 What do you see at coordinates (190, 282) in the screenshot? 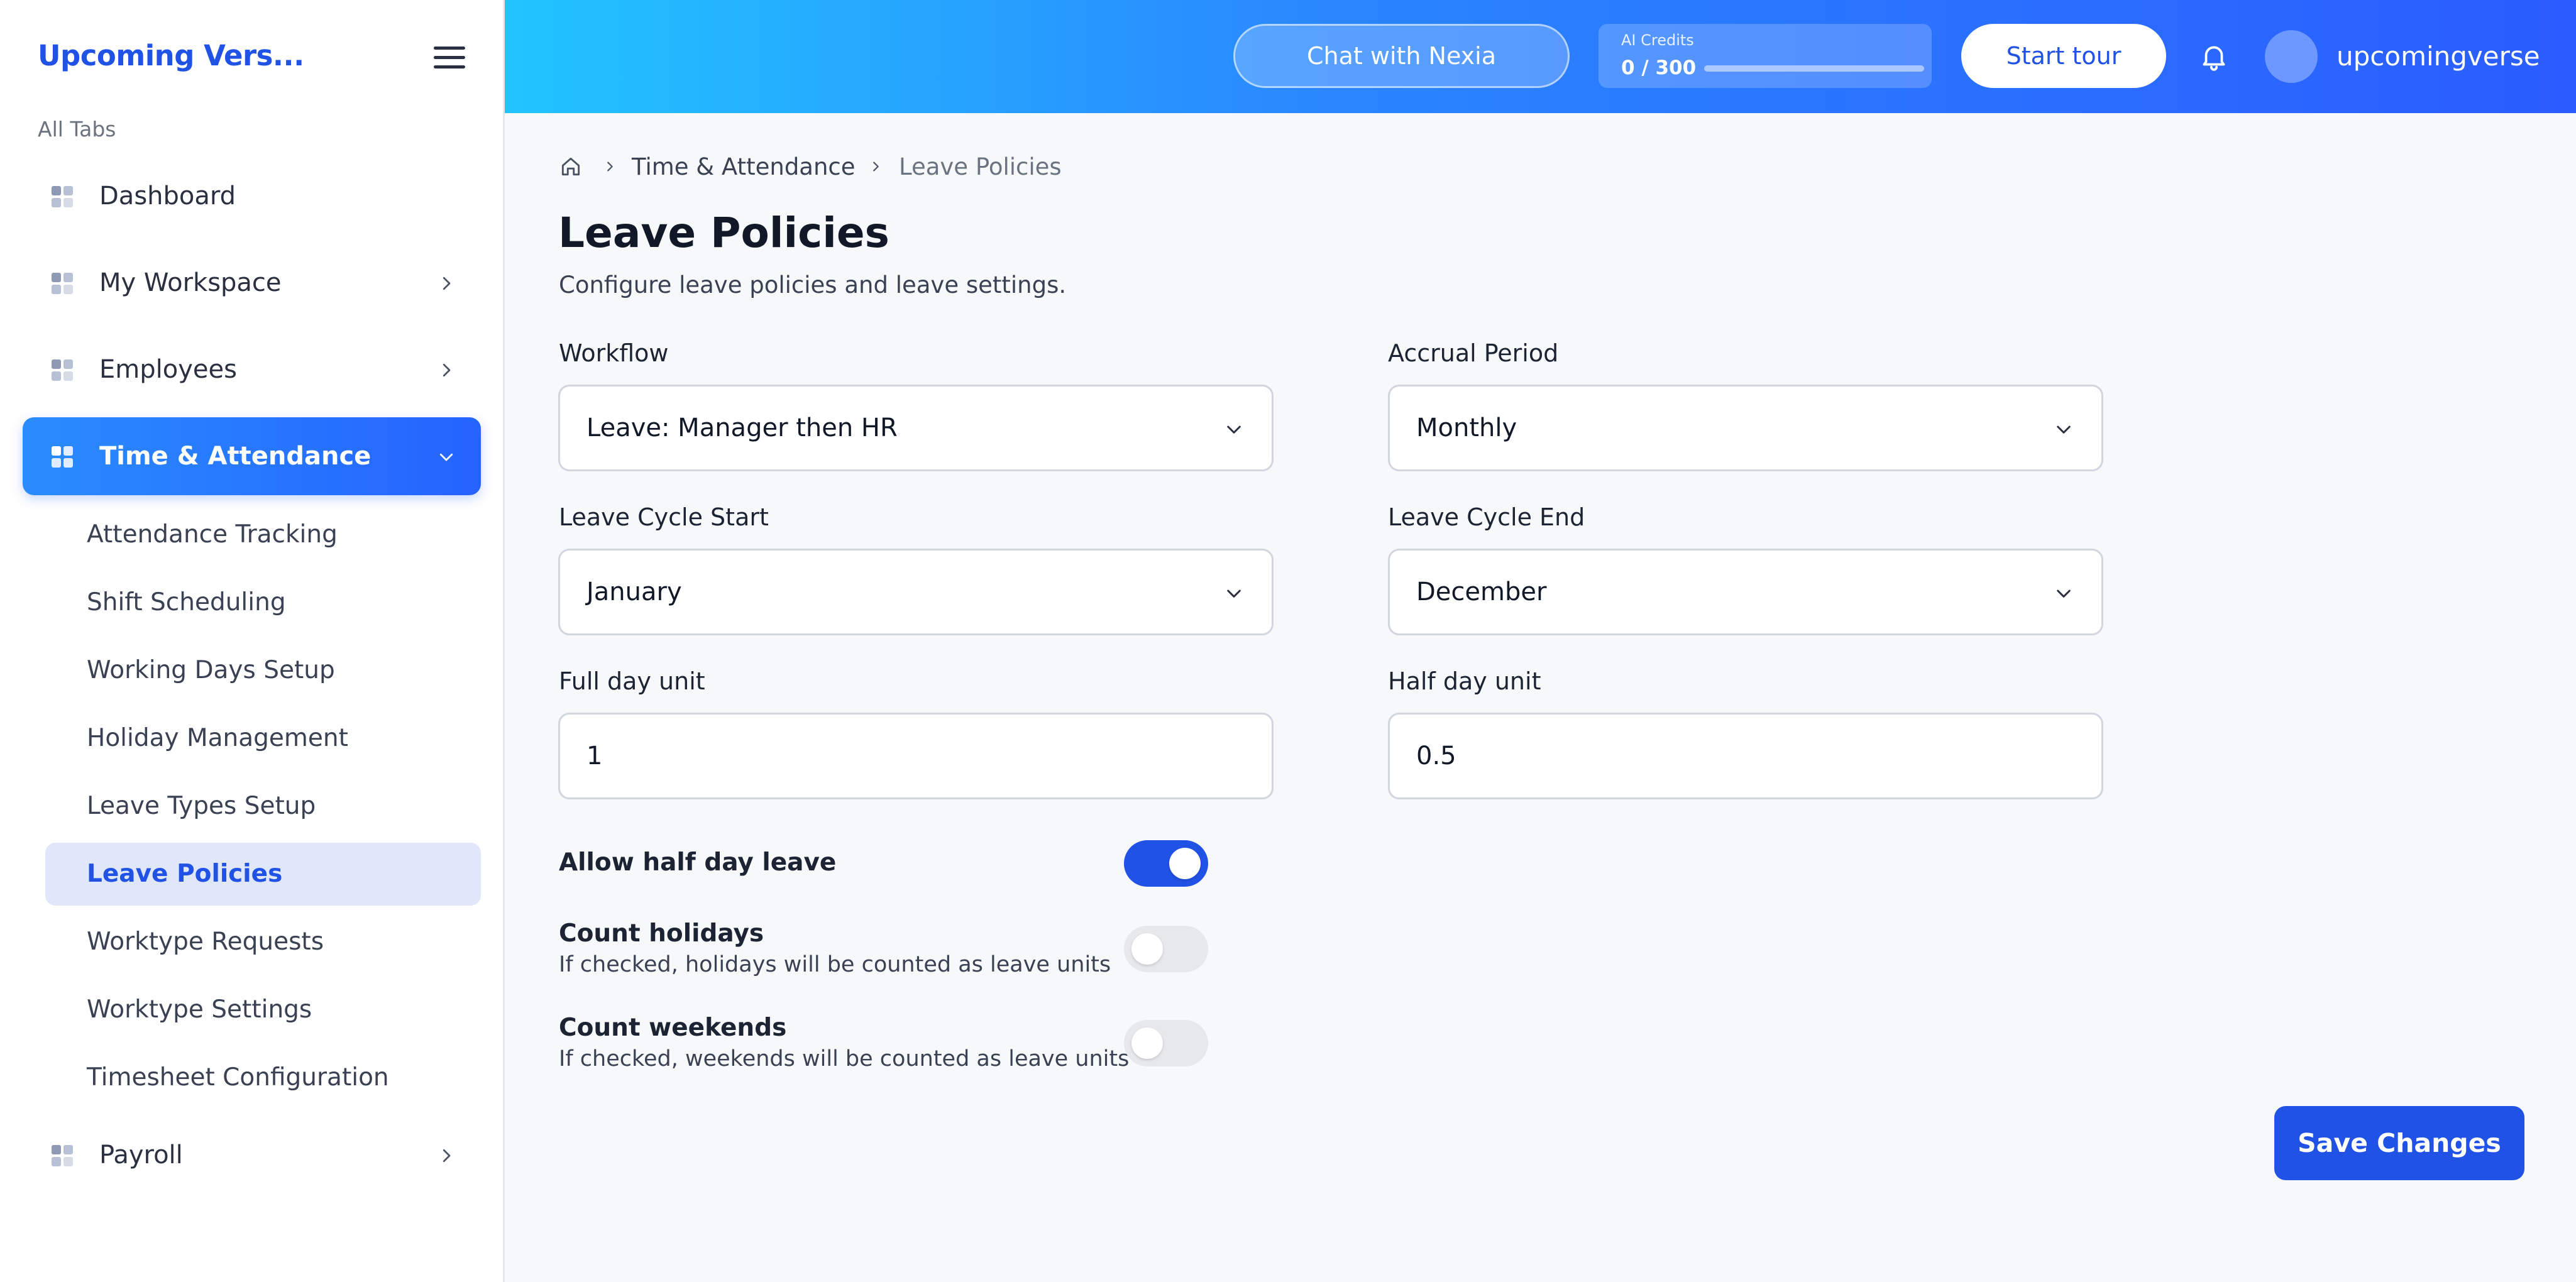
I see `sidebar-item-label: My Workspace` at bounding box center [190, 282].